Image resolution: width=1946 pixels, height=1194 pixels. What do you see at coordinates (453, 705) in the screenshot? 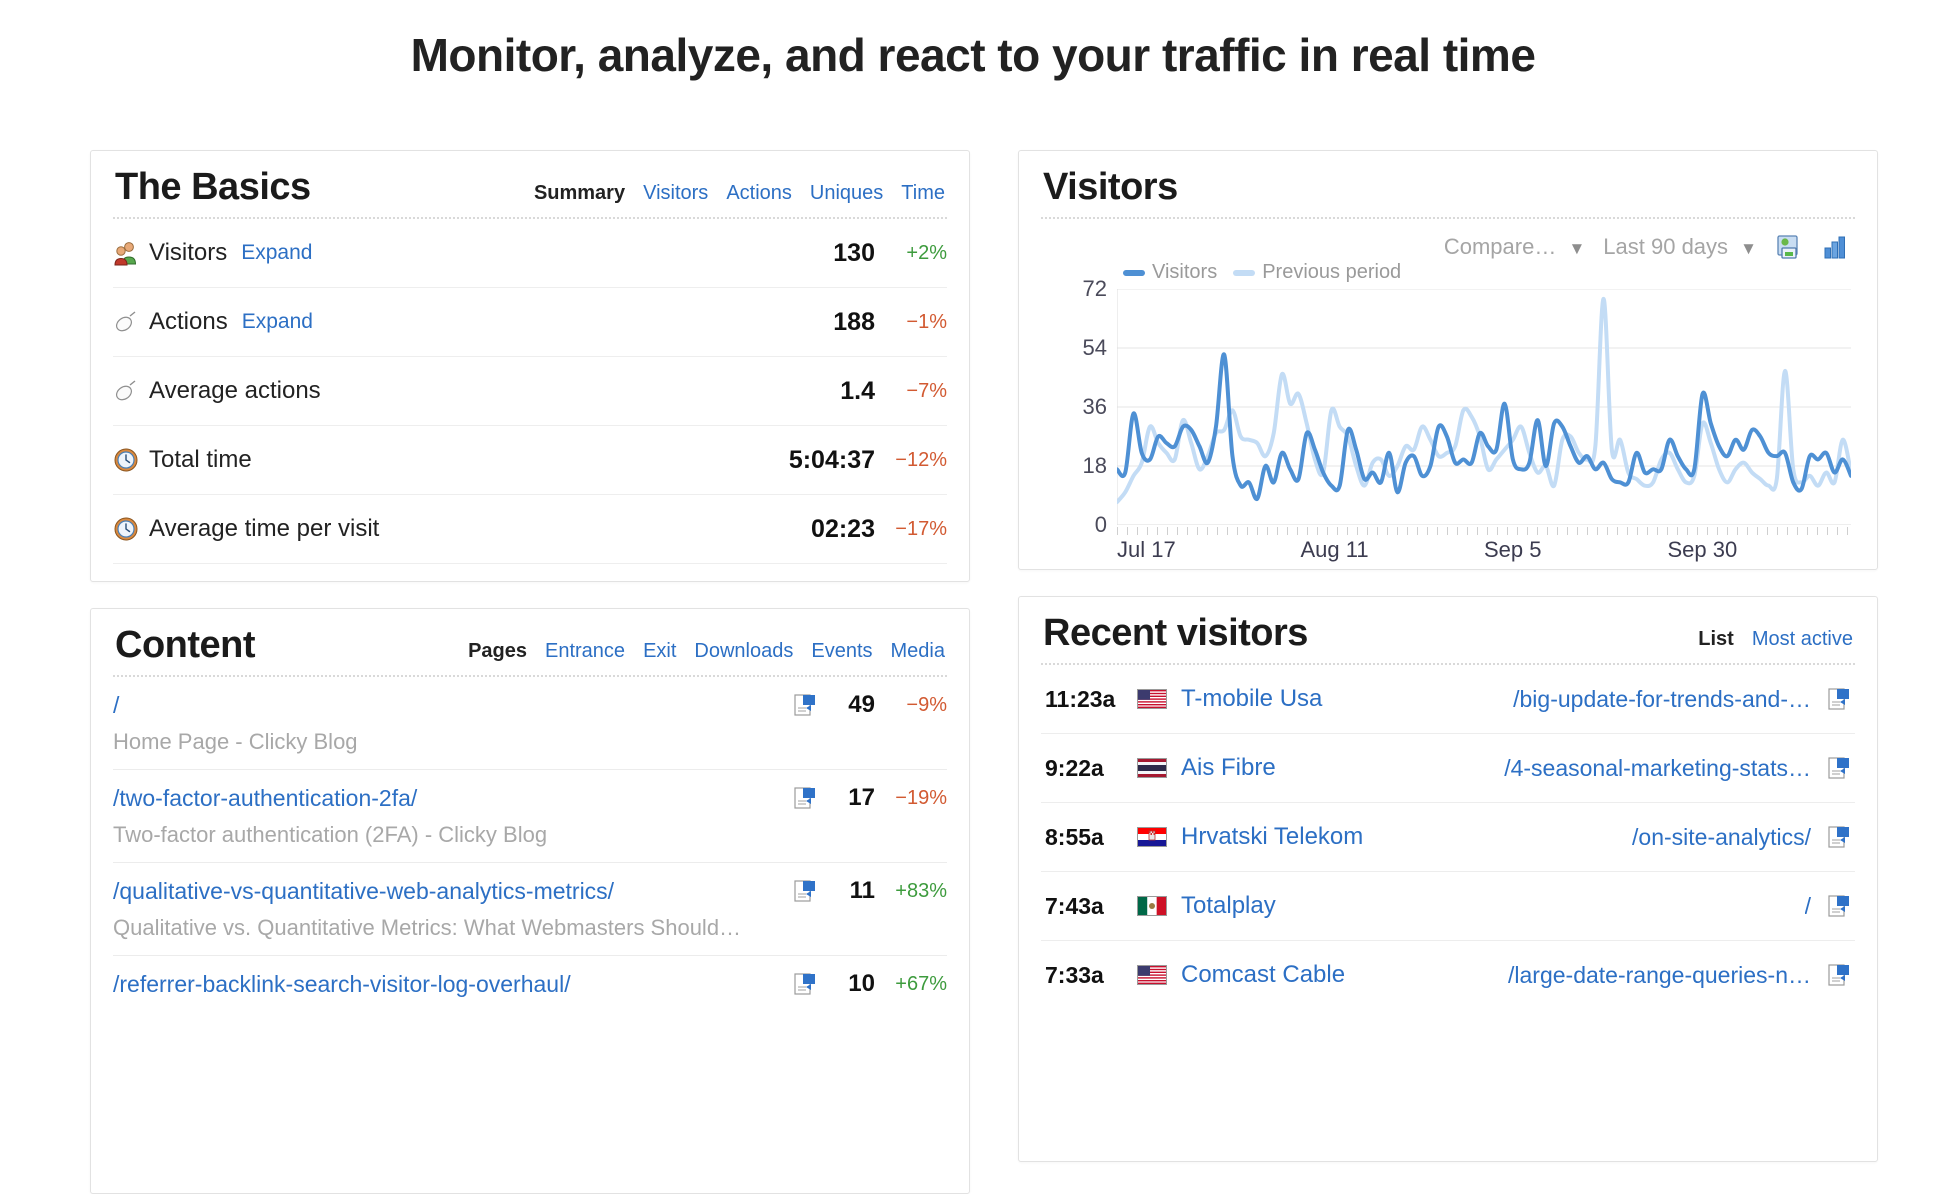
I see `content-url-link: /` at bounding box center [453, 705].